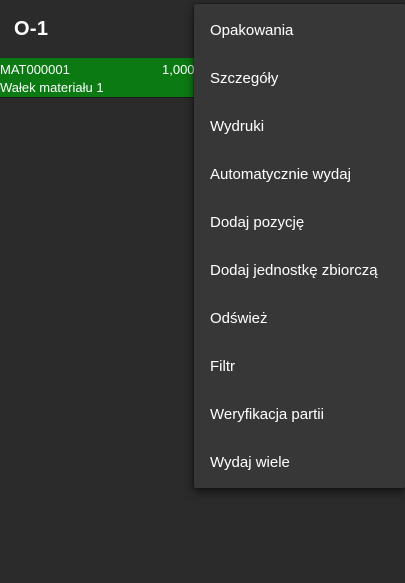 The image size is (405, 583). What do you see at coordinates (299, 223) in the screenshot?
I see `menu-item-dodaj-pozycje: Dodaj pozycję` at bounding box center [299, 223].